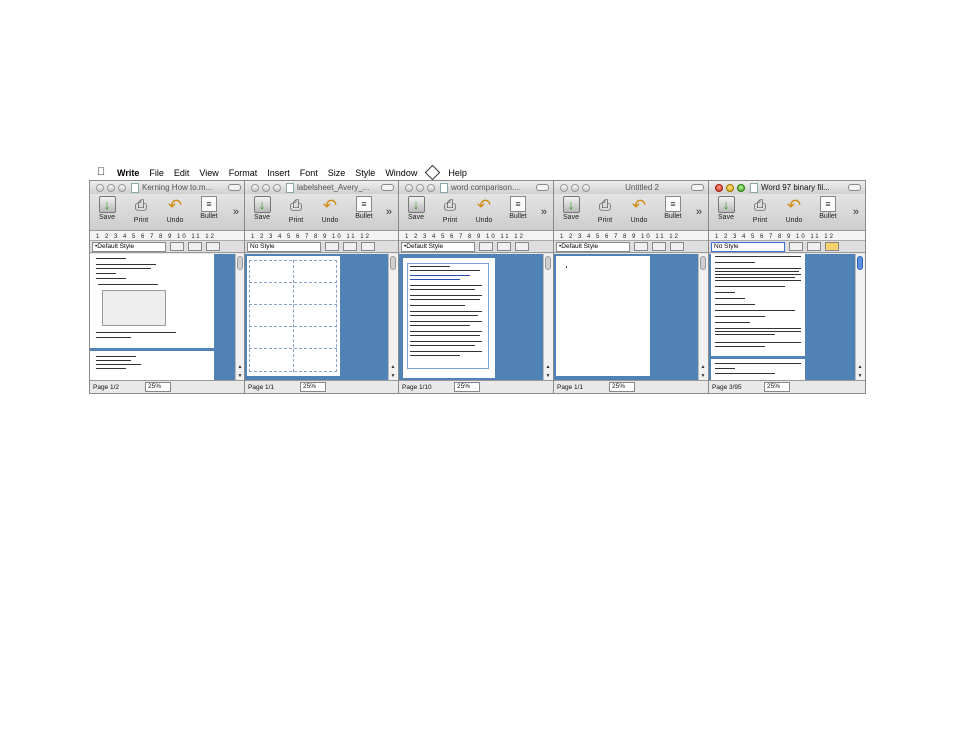 Image resolution: width=954 pixels, height=737 pixels. What do you see at coordinates (365, 173) in the screenshot?
I see `menu-style: Style` at bounding box center [365, 173].